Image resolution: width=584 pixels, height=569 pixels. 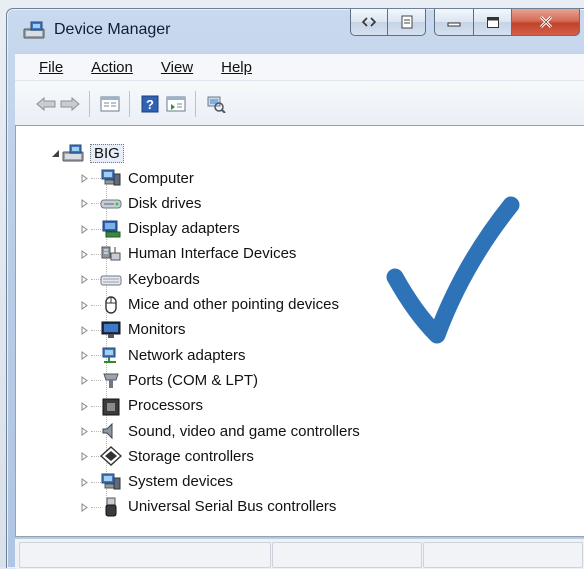 I want to click on tree-item-disk-drives: Disk drives, so click(x=150, y=203).